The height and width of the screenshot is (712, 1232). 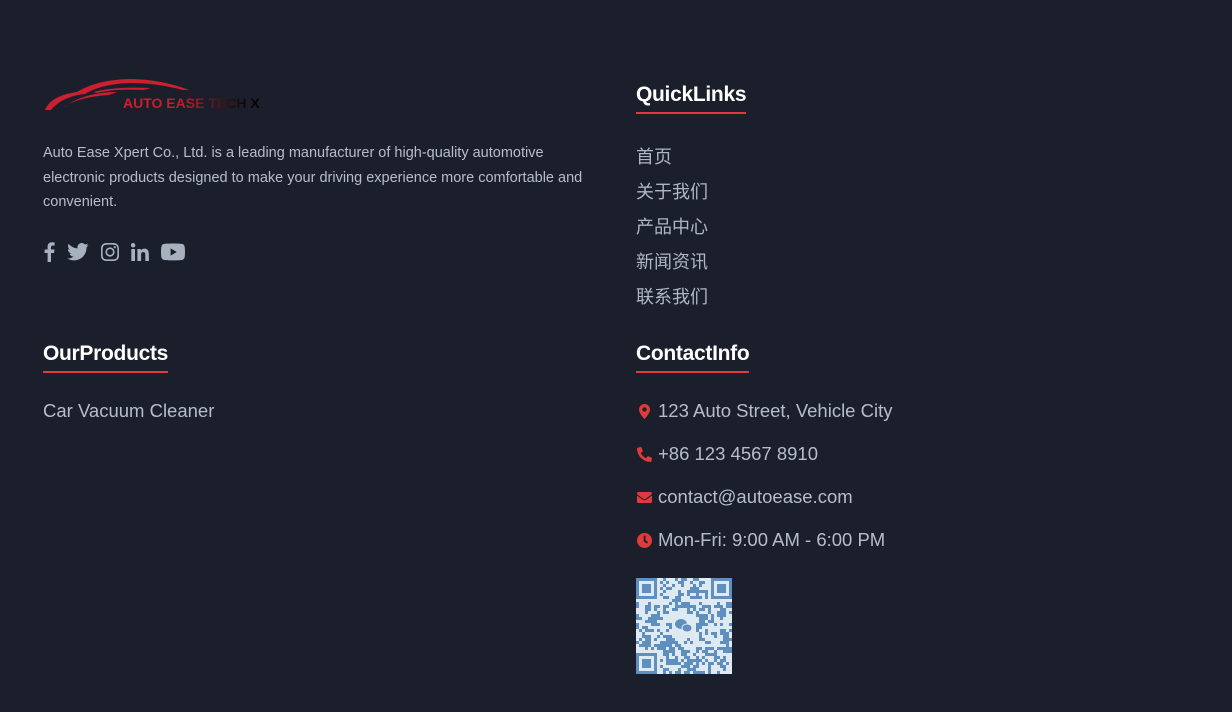 What do you see at coordinates (110, 252) in the screenshot?
I see `instagram-icon` at bounding box center [110, 252].